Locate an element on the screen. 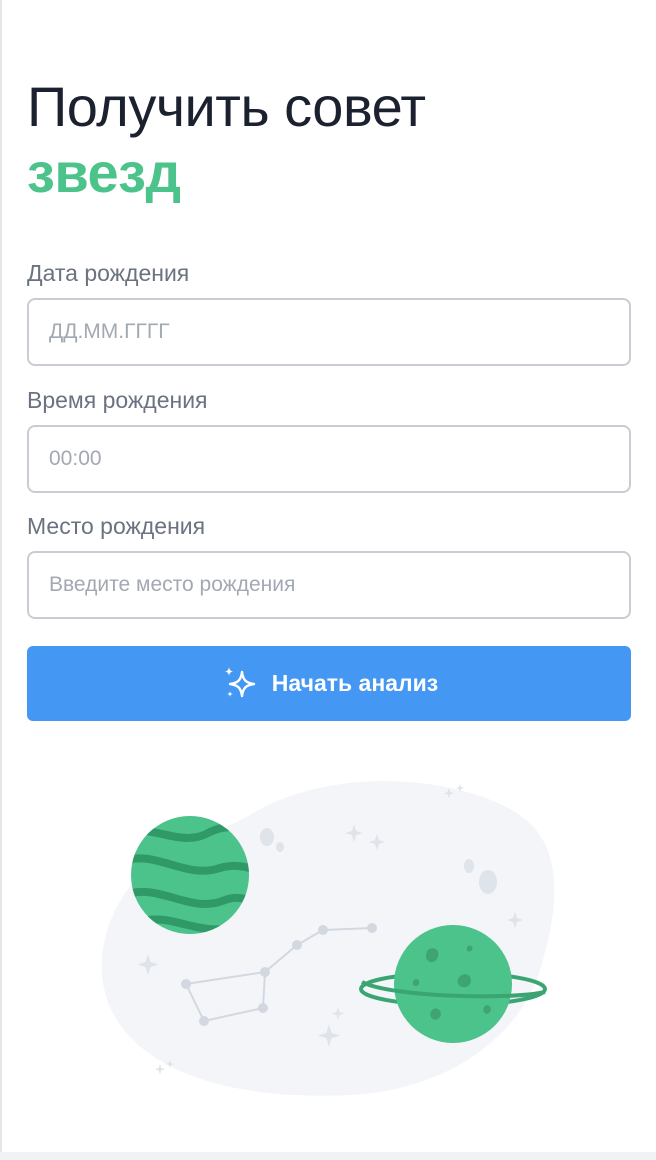 The width and height of the screenshot is (656, 1160). sparkles-icon is located at coordinates (240, 684).